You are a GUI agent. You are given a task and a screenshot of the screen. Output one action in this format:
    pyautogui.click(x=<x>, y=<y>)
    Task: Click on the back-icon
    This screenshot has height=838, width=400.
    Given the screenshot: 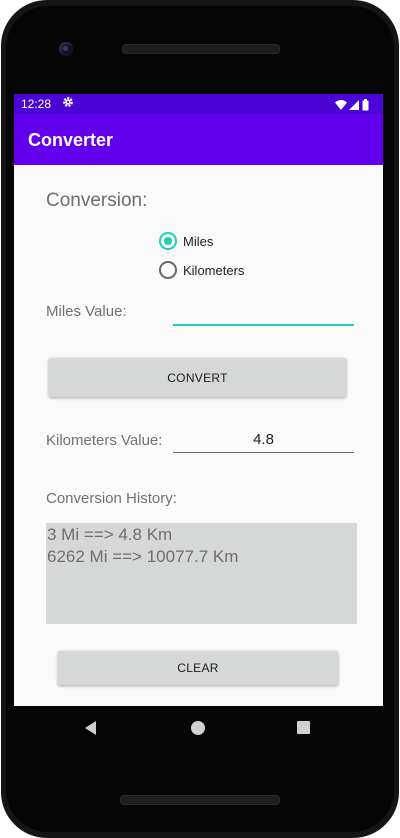 What is the action you would take?
    pyautogui.click(x=90, y=728)
    